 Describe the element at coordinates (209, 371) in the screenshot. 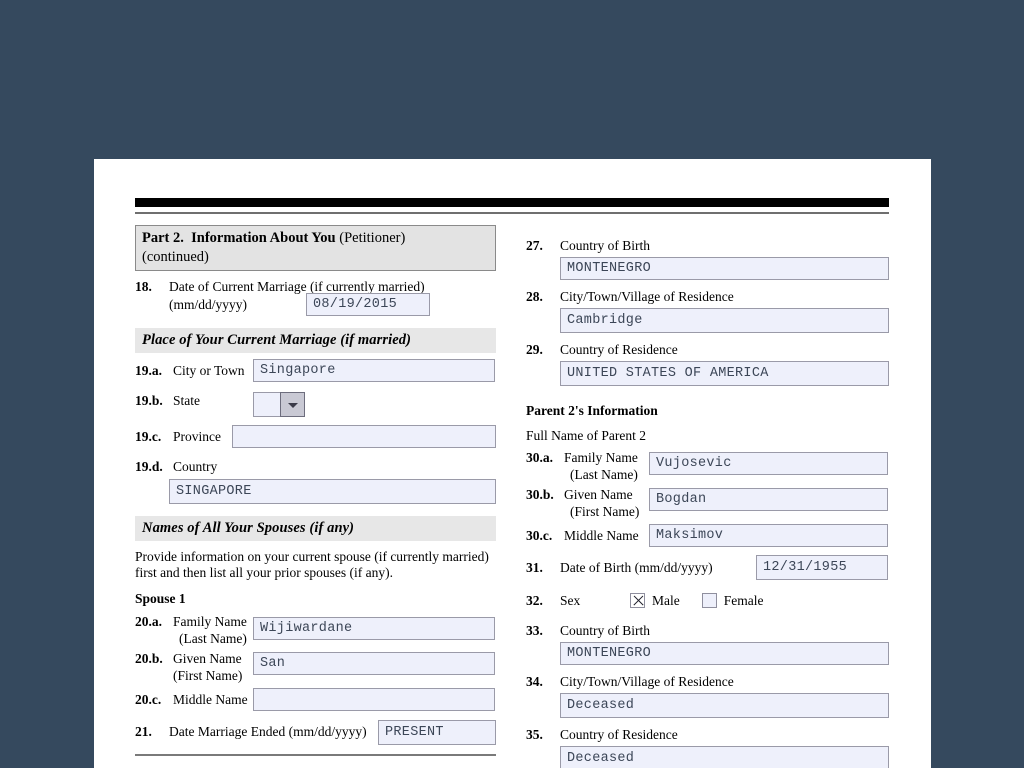

I see `item-19a-label: City or Town` at that location.